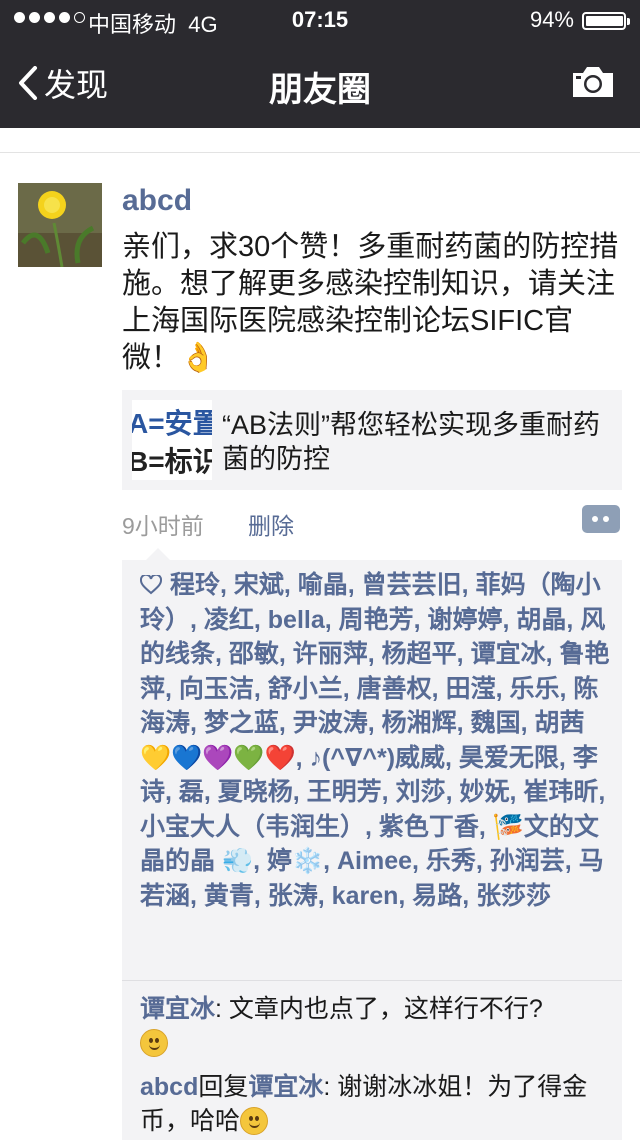 This screenshot has height=1140, width=640. I want to click on reply-word: 回复, so click(223, 1087).